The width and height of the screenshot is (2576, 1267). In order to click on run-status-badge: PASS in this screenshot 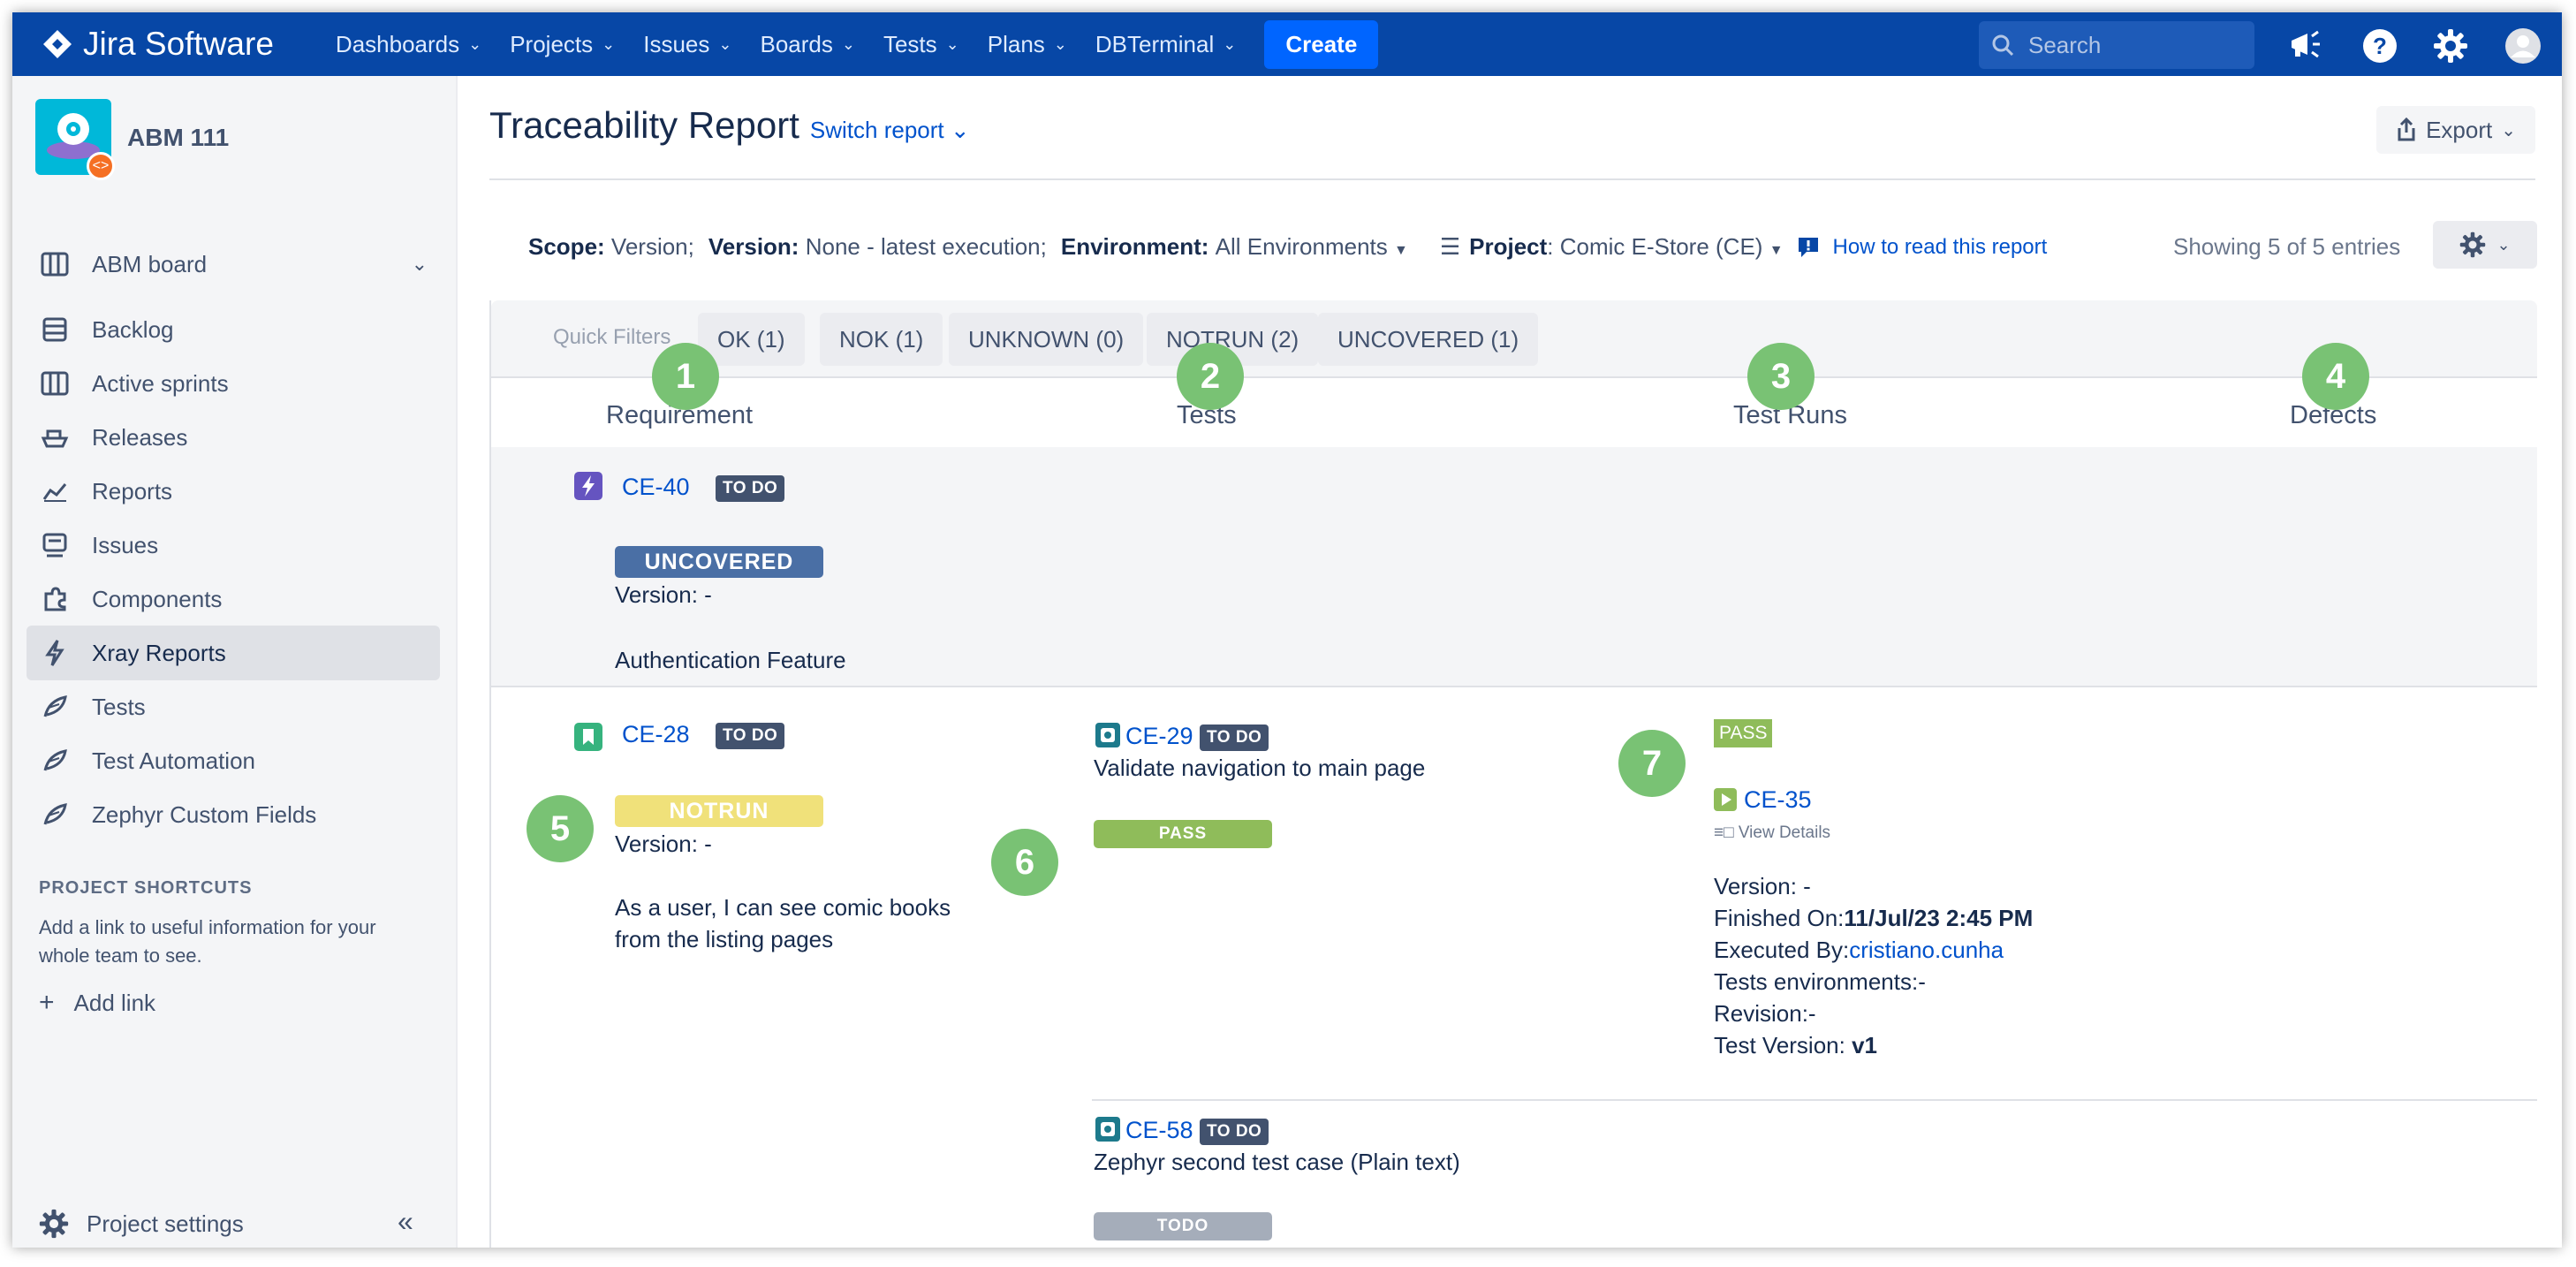, I will do `click(1743, 733)`.